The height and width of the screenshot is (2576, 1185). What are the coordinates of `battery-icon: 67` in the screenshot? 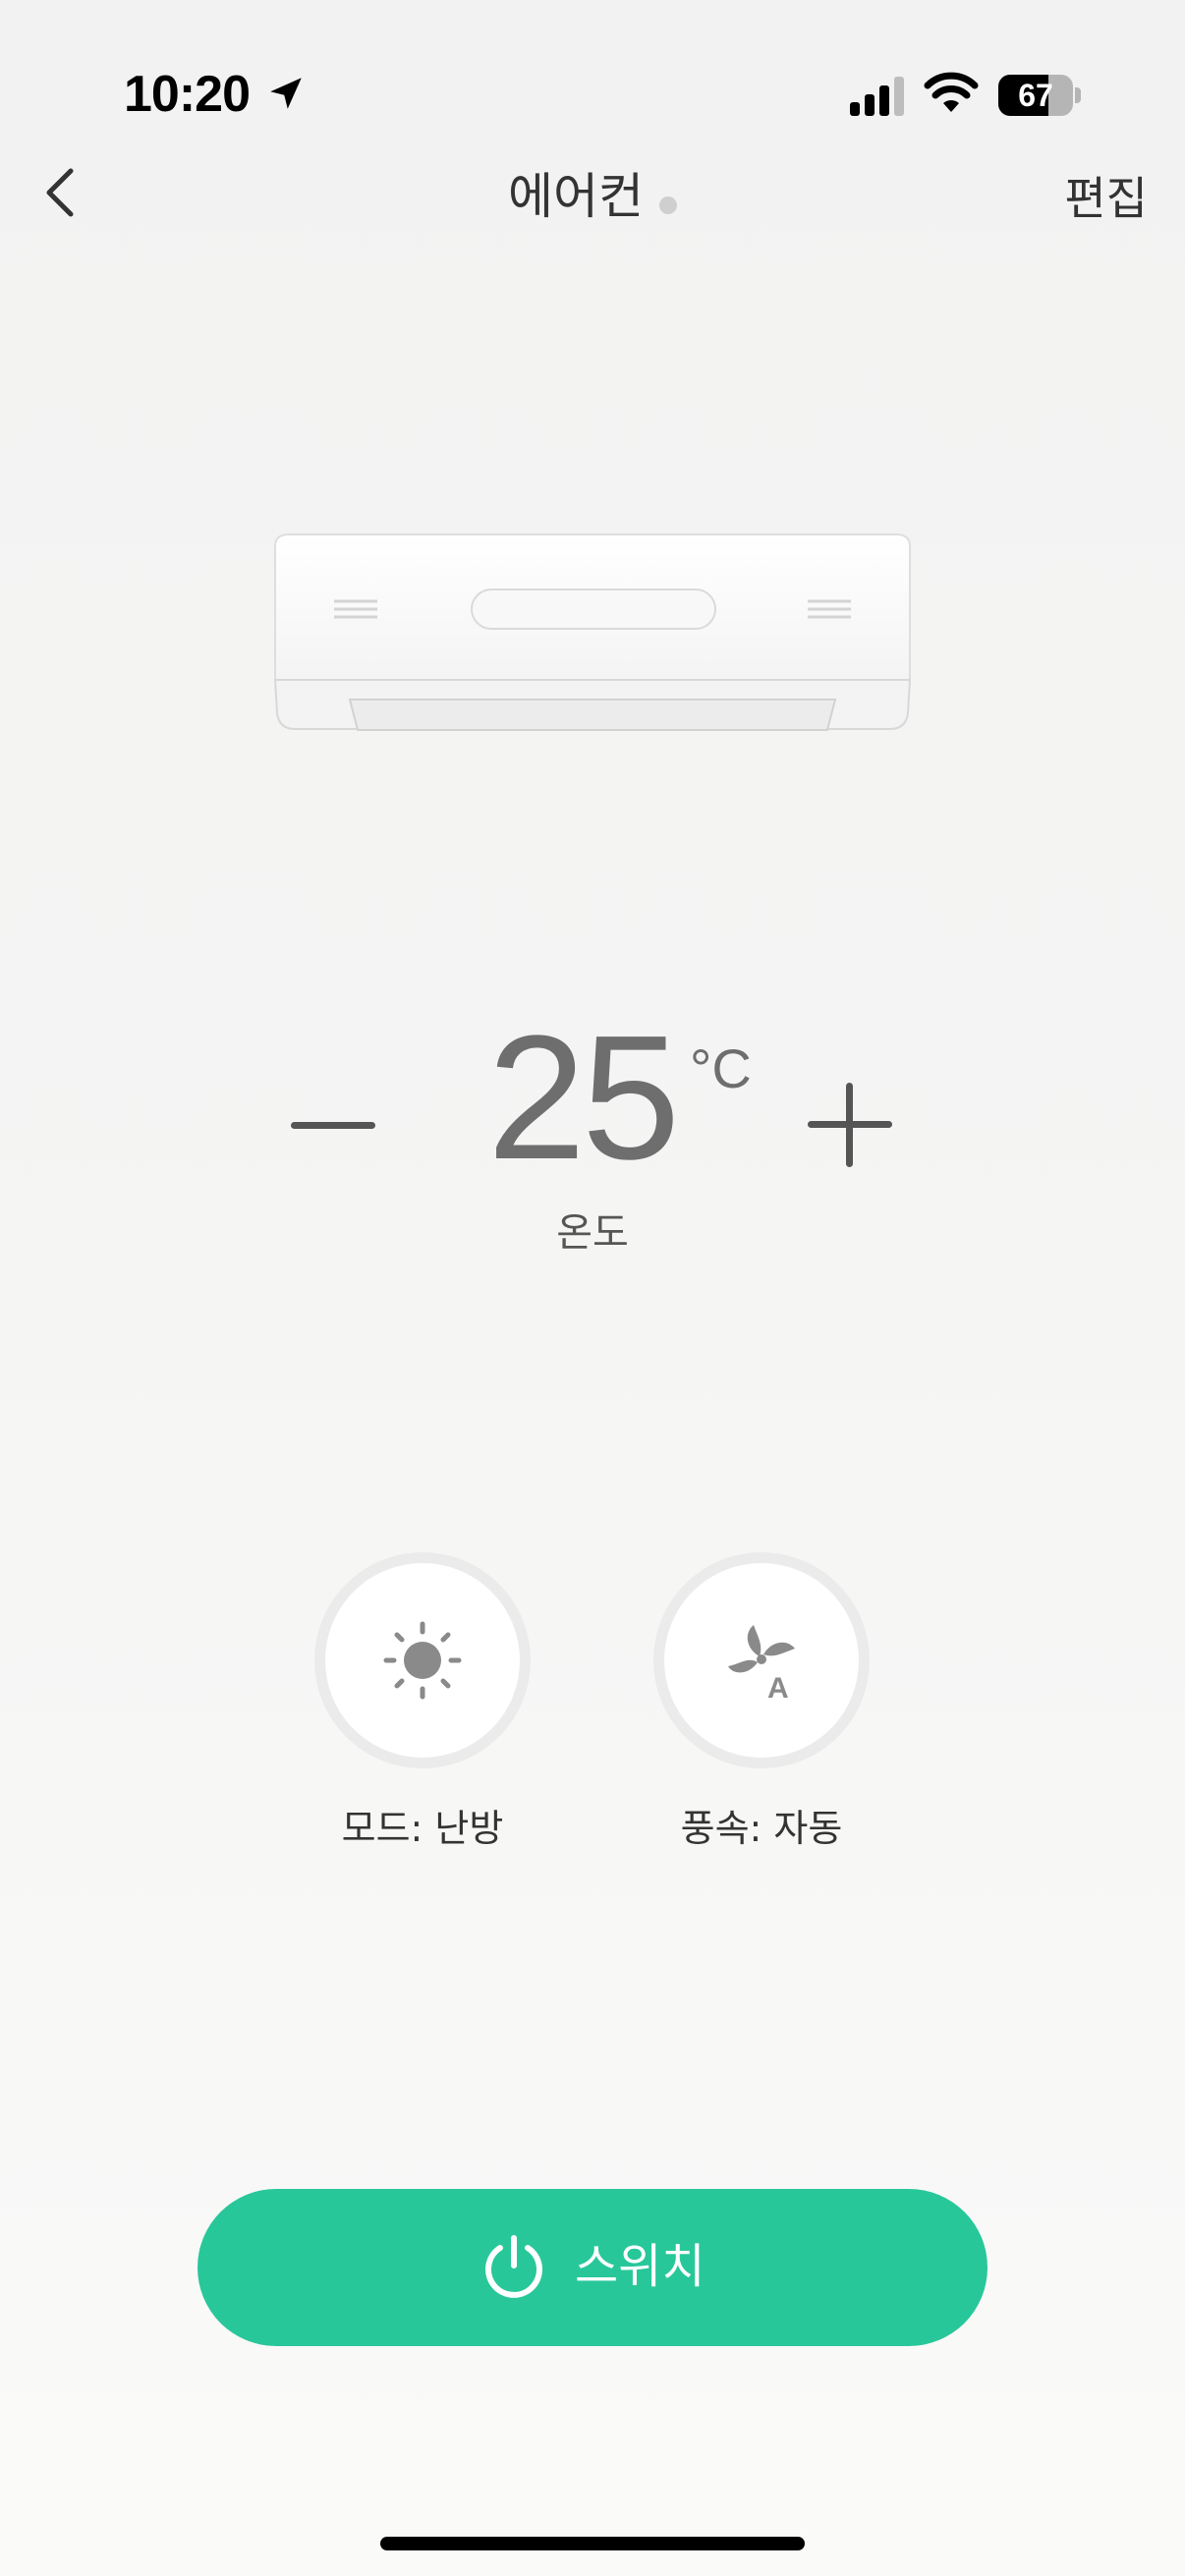 It's located at (1040, 95).